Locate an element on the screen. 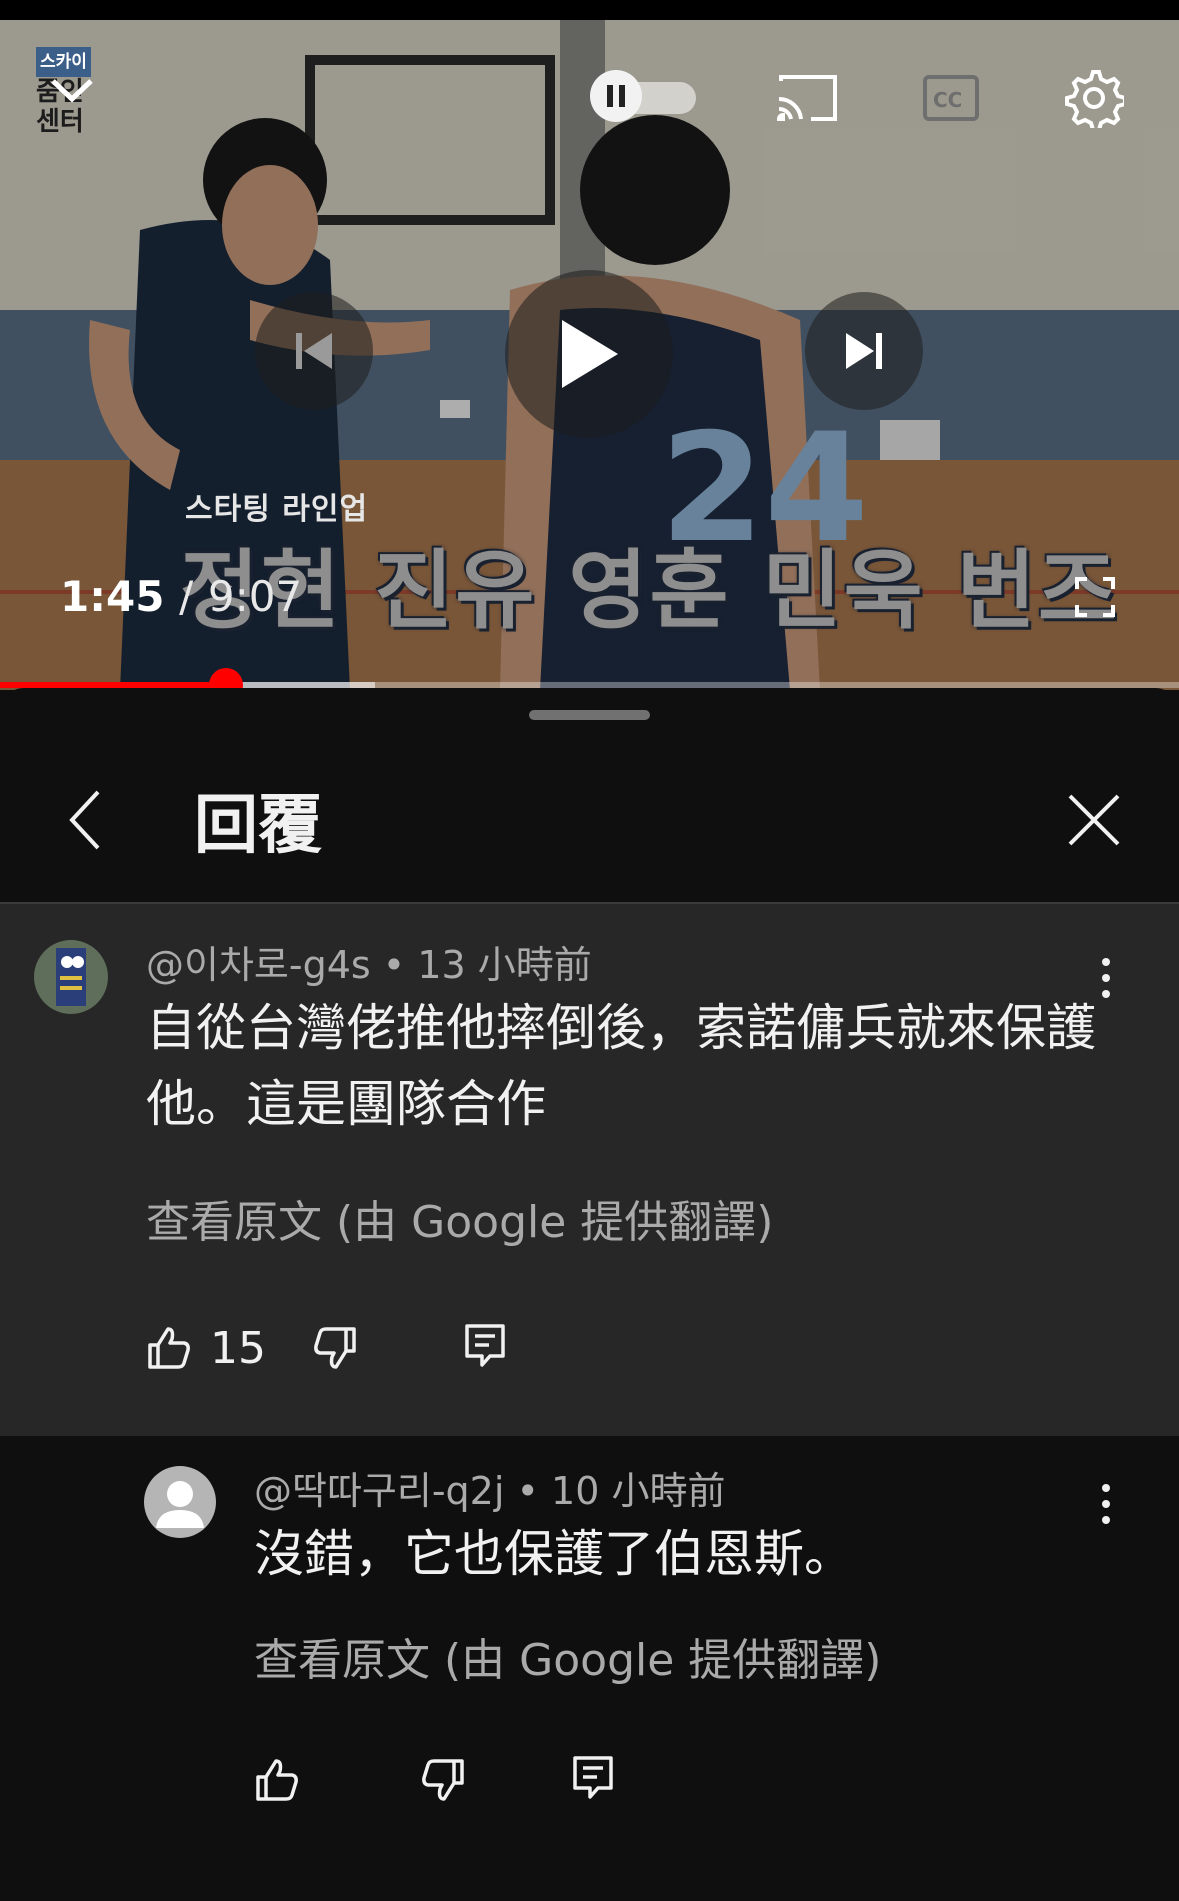 The height and width of the screenshot is (1901, 1179). comment-meta: @딱따구리-q2j • 10 小時前 is located at coordinates (490, 1491).